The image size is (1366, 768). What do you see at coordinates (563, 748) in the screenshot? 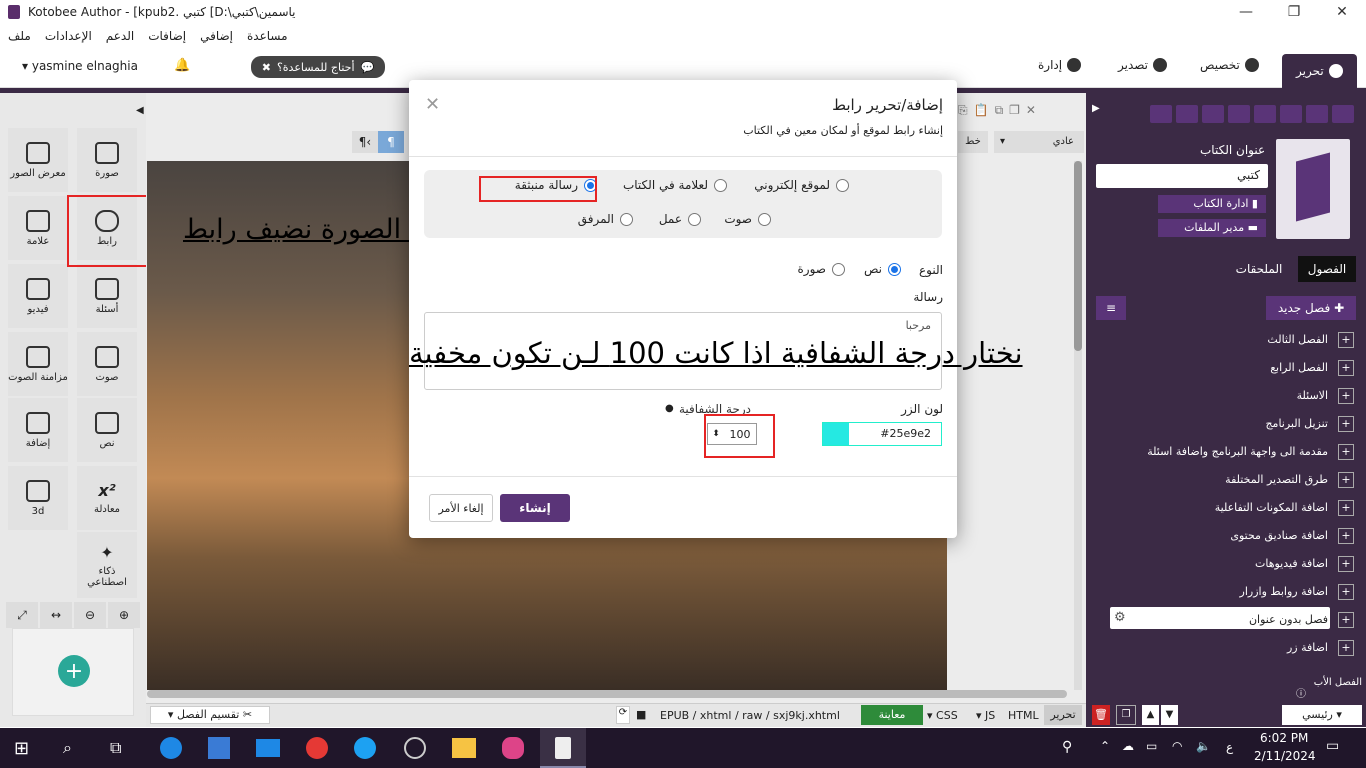
I see `kotobee-taskbar-button` at bounding box center [563, 748].